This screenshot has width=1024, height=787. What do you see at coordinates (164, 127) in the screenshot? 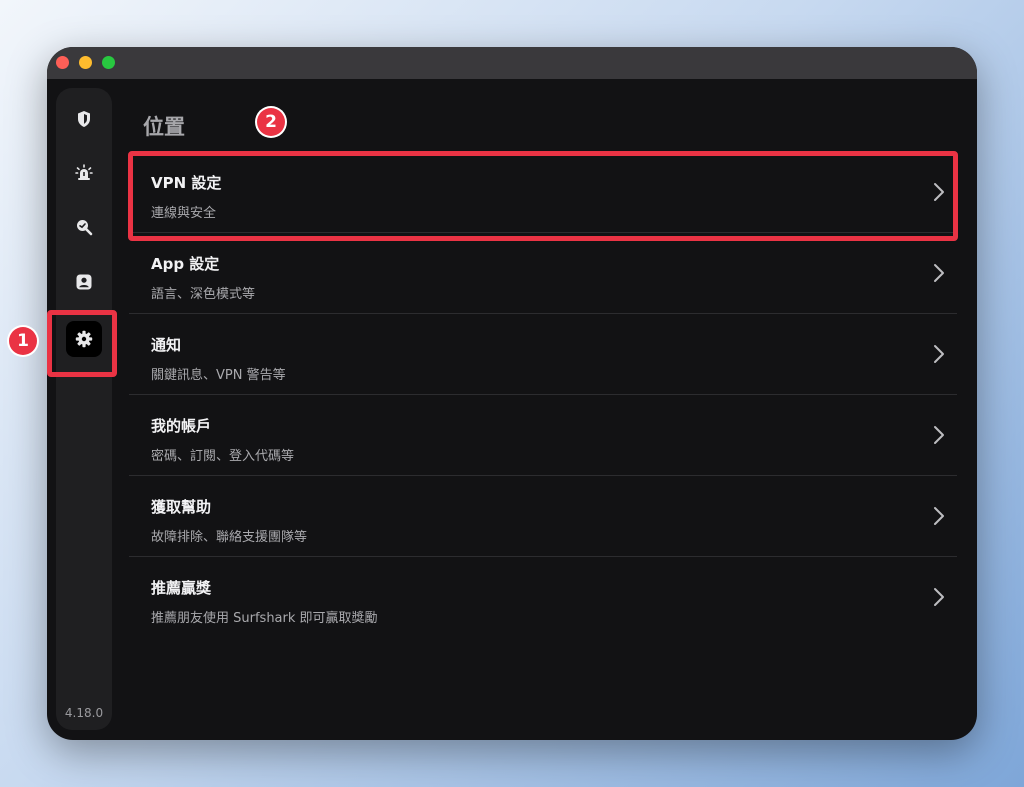
I see `page-title: 位置` at bounding box center [164, 127].